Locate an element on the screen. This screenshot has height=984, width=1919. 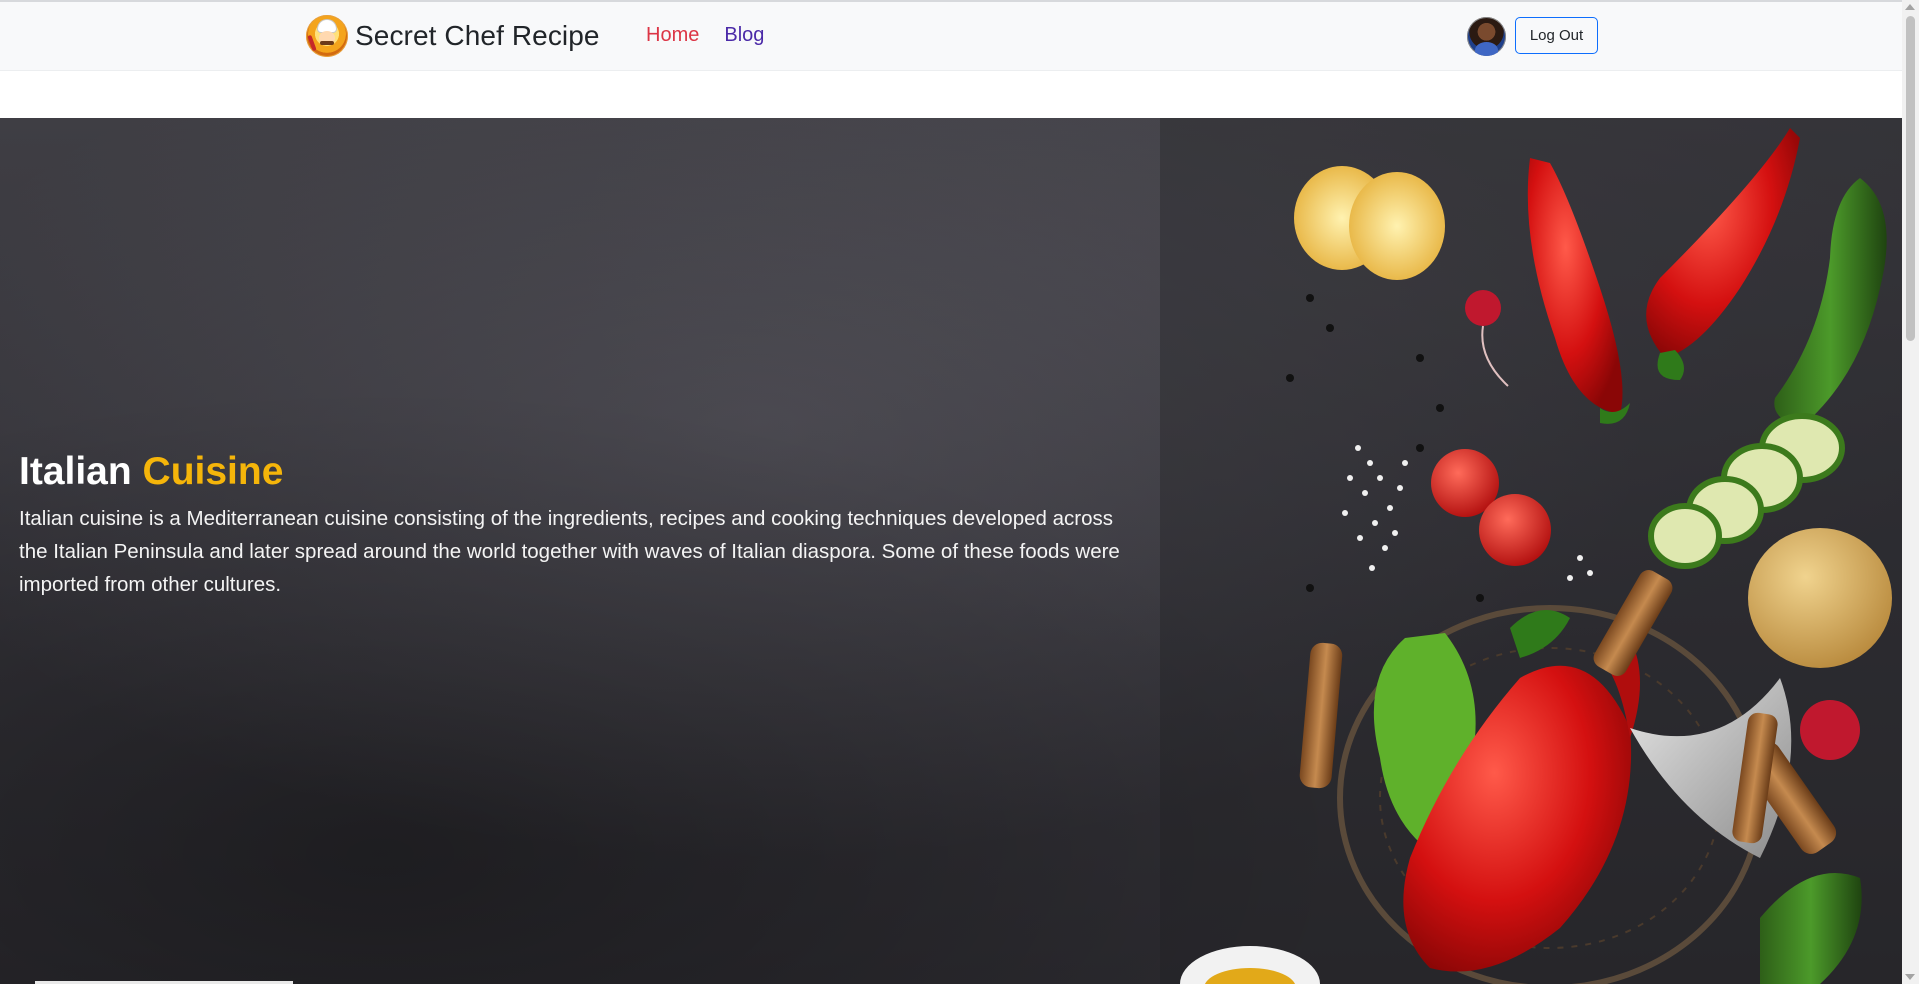
top-navbar: Secret Chef Recipe Home Blog Log Out is located at coordinates (951, 36).